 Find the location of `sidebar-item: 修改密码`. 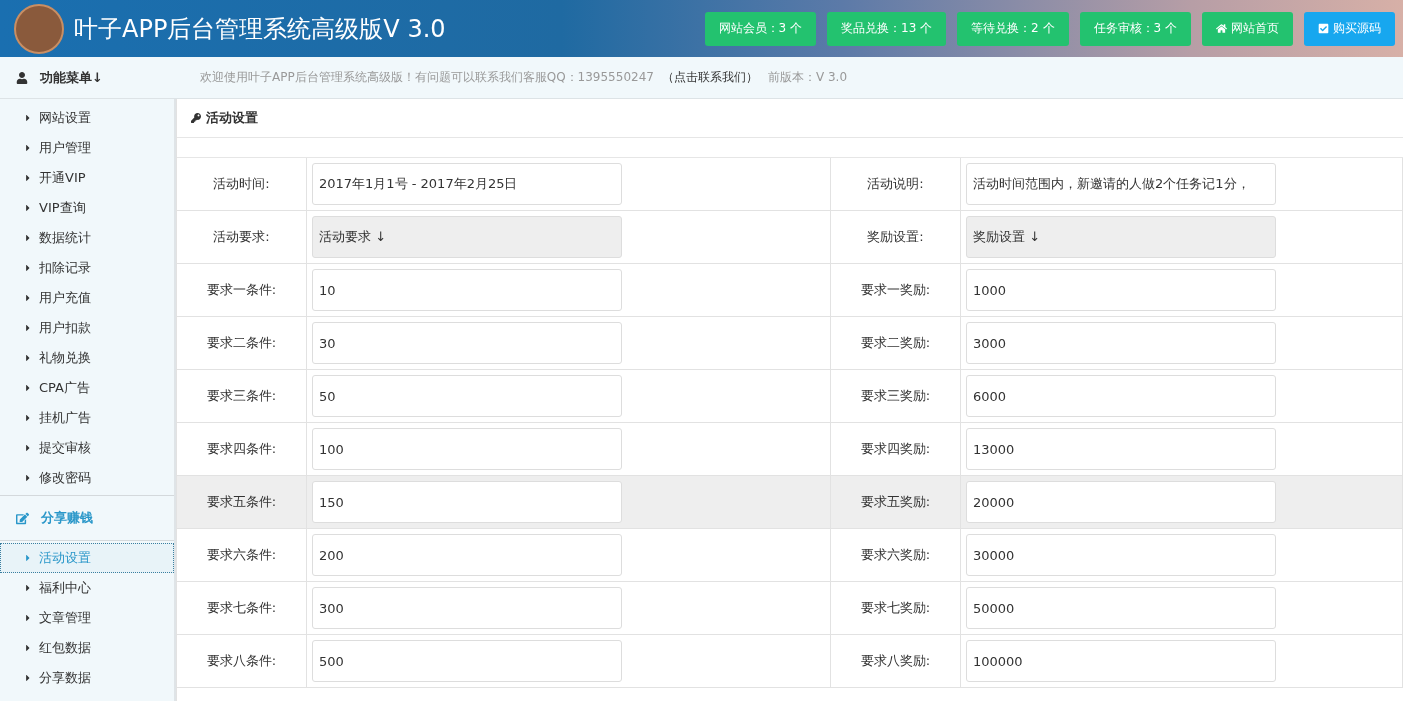

sidebar-item: 修改密码 is located at coordinates (87, 478).